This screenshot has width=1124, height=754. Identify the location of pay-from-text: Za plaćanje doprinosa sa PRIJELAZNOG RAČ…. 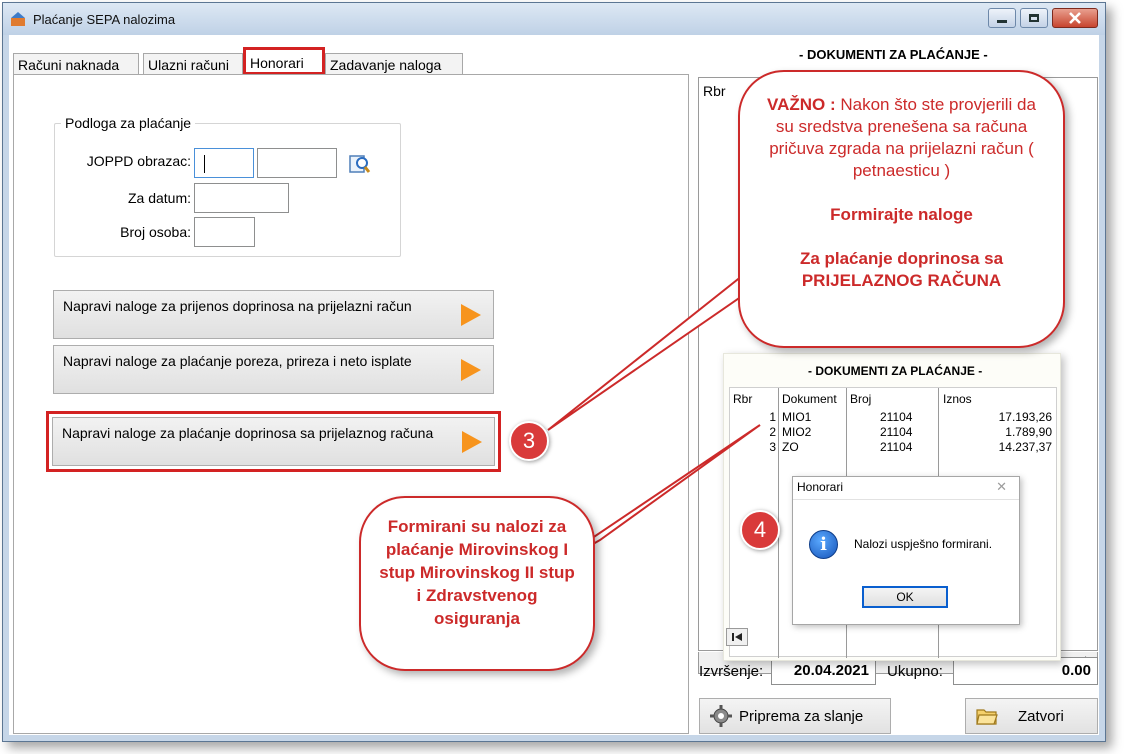
(901, 269).